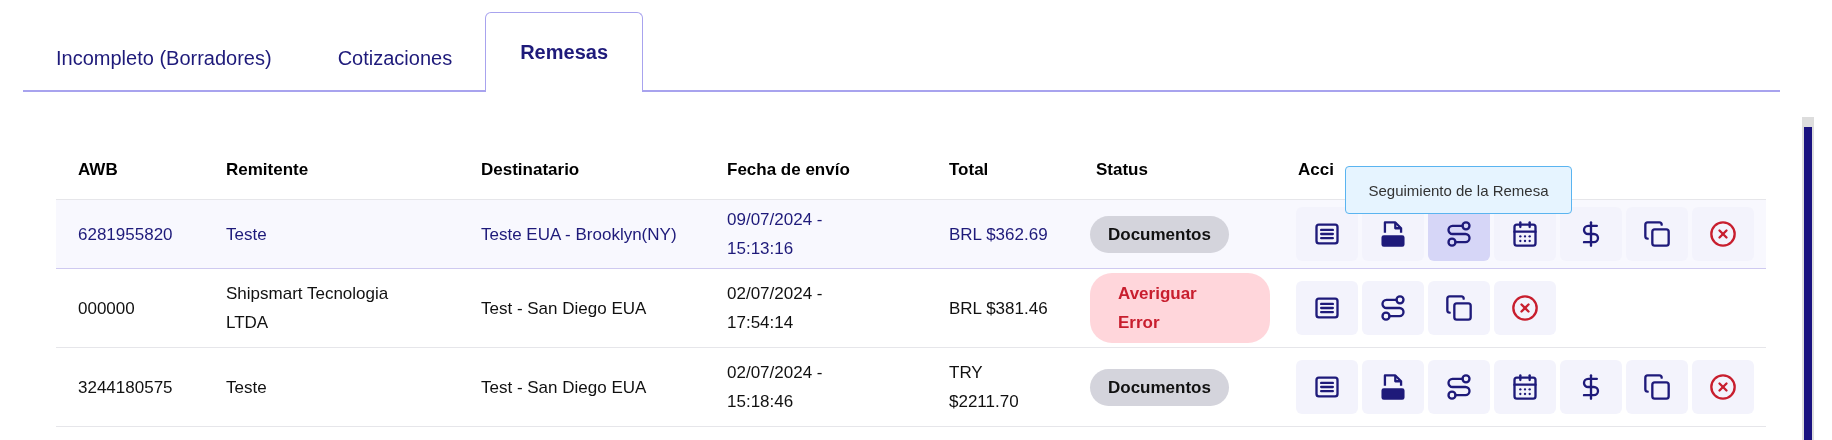 This screenshot has width=1832, height=440. What do you see at coordinates (98, 169) in the screenshot?
I see `column-header: AWB` at bounding box center [98, 169].